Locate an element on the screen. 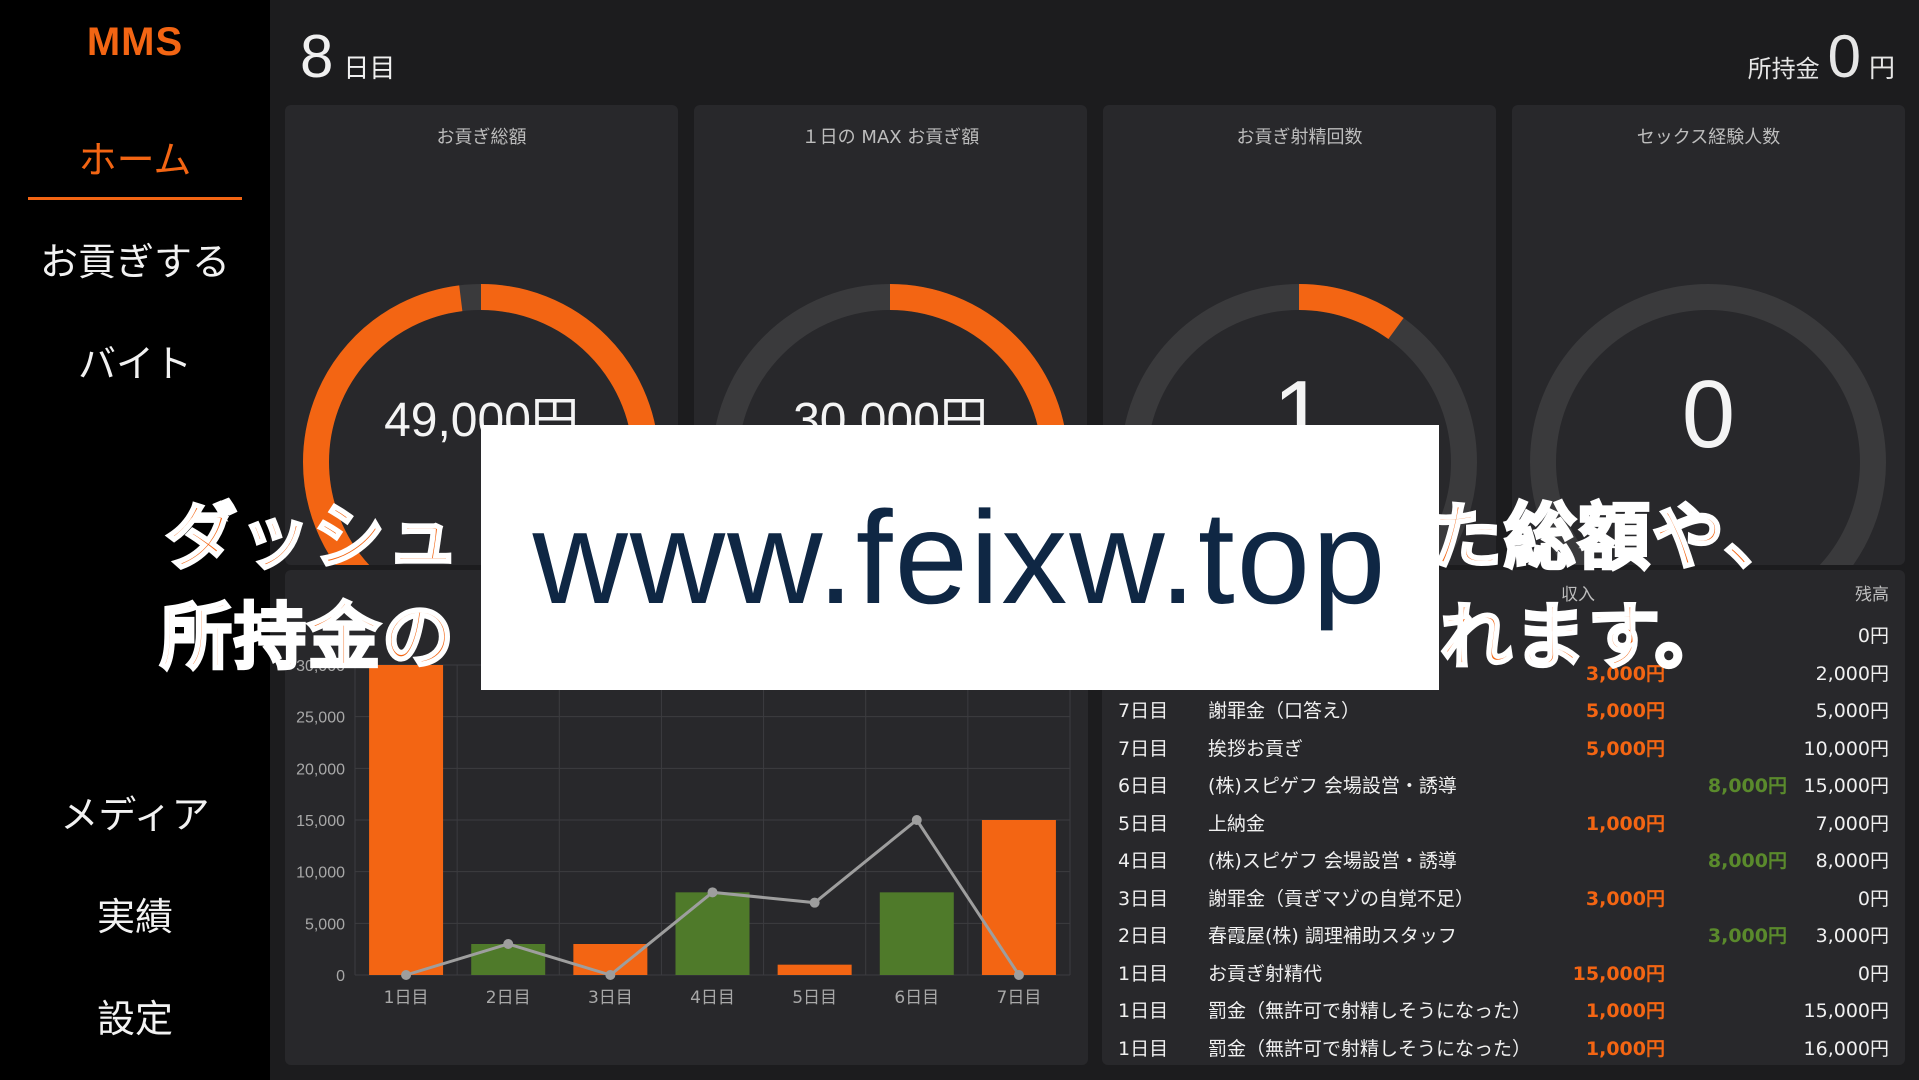 The image size is (1919, 1080). ledger-expense: 15,000円 is located at coordinates (1618, 973).